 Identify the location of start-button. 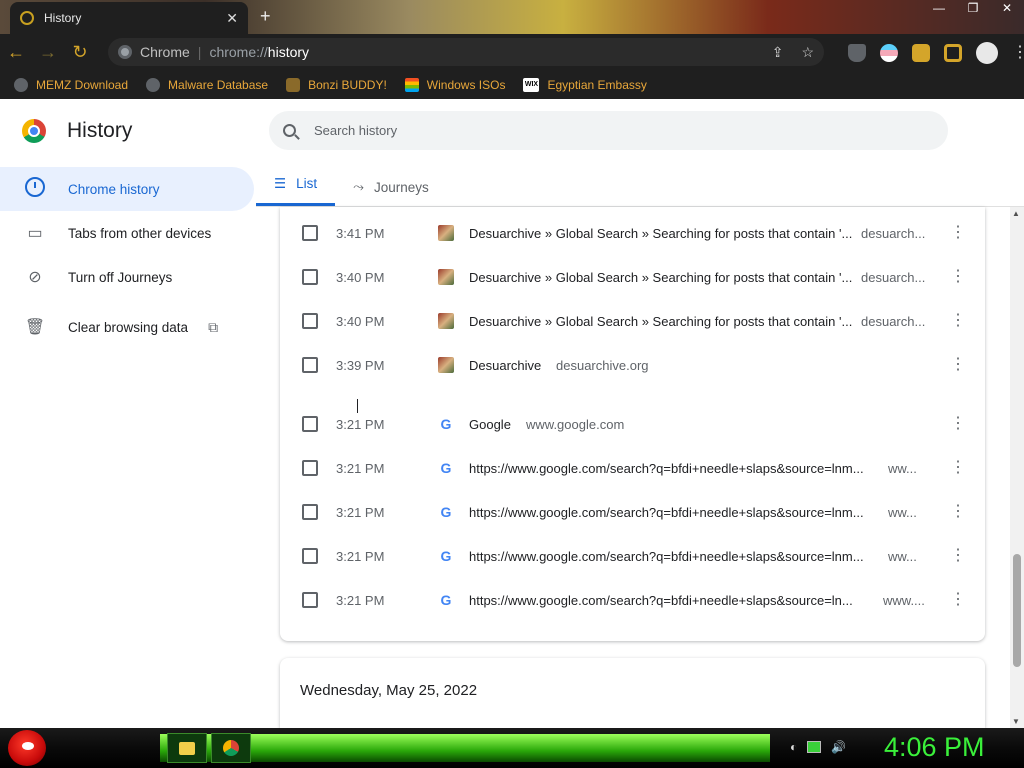
(27, 748).